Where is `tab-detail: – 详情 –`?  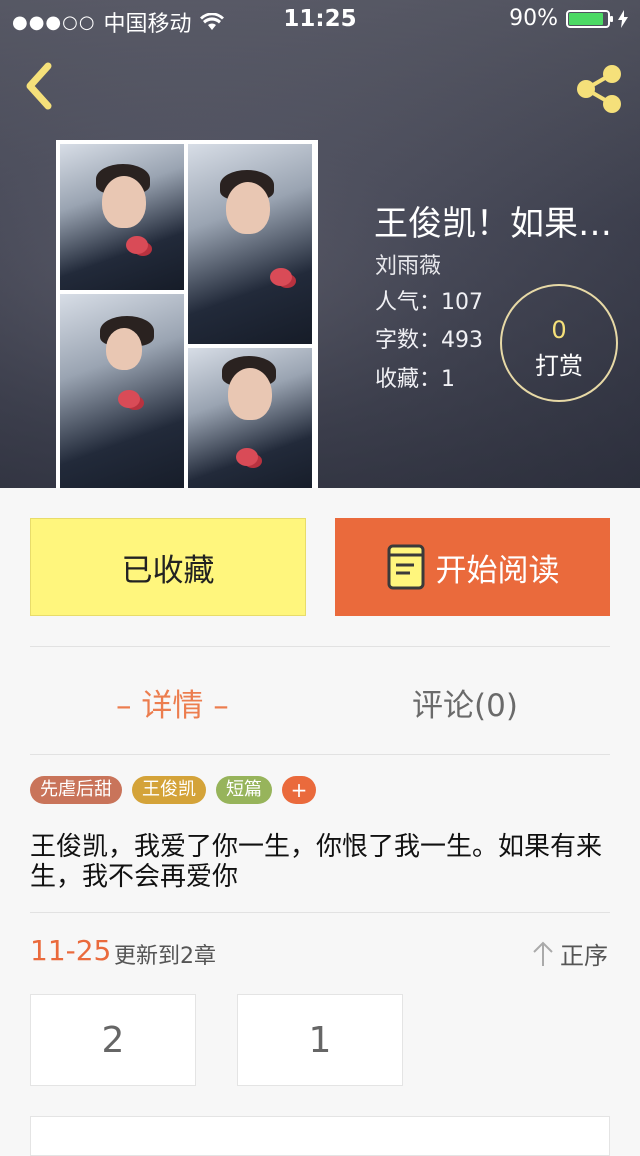
tab-detail: – 详情 – is located at coordinates (172, 702).